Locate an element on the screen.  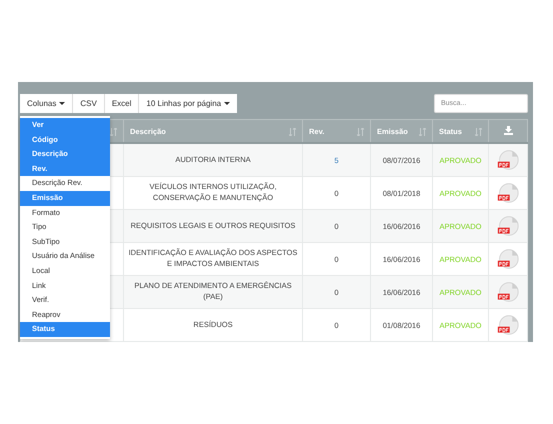
toolbar-button: Colunas is located at coordinates (47, 103).